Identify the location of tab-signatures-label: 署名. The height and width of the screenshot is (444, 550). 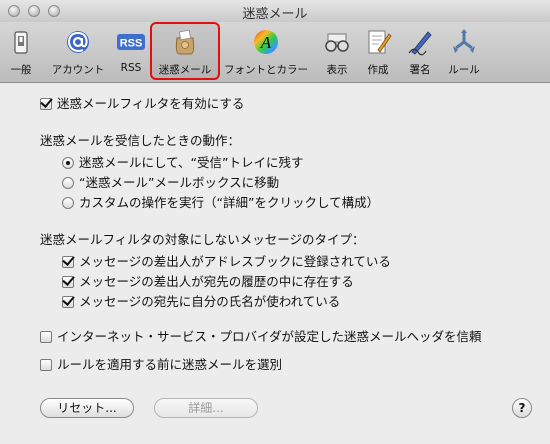
(420, 70).